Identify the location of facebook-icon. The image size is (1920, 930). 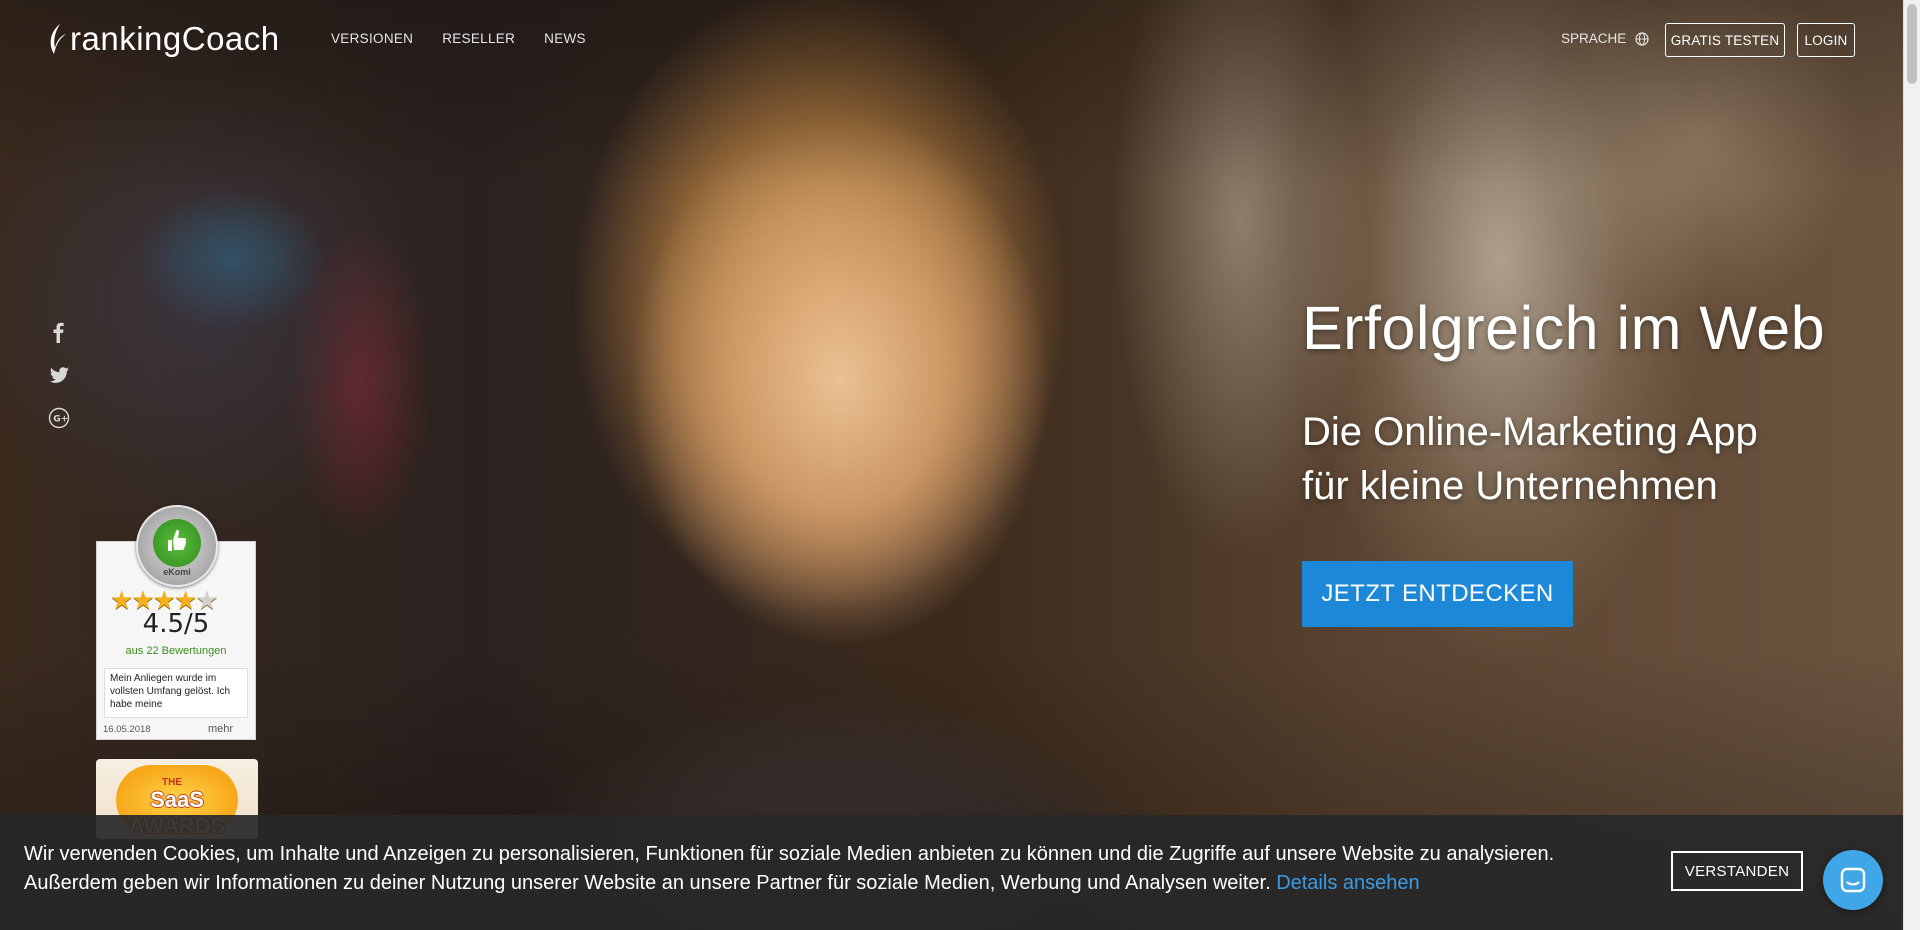
(59, 332).